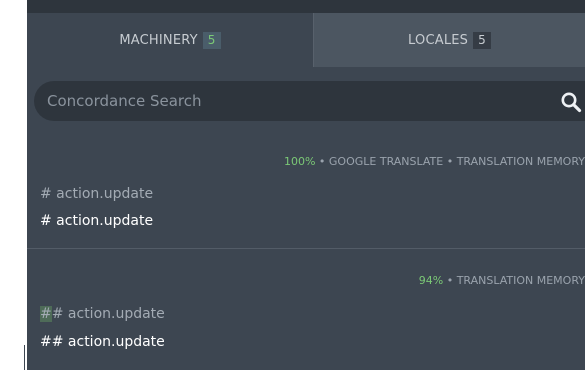  What do you see at coordinates (97, 194) in the screenshot?
I see `suggestion-original: # action.update` at bounding box center [97, 194].